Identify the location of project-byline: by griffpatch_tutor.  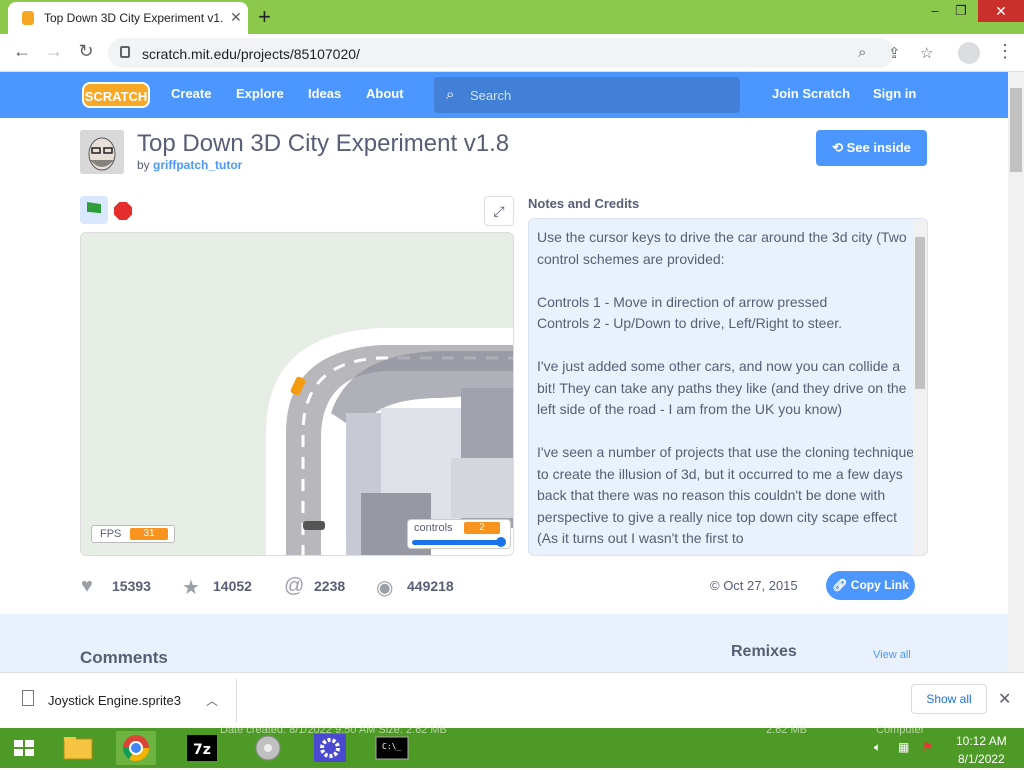
(189, 165).